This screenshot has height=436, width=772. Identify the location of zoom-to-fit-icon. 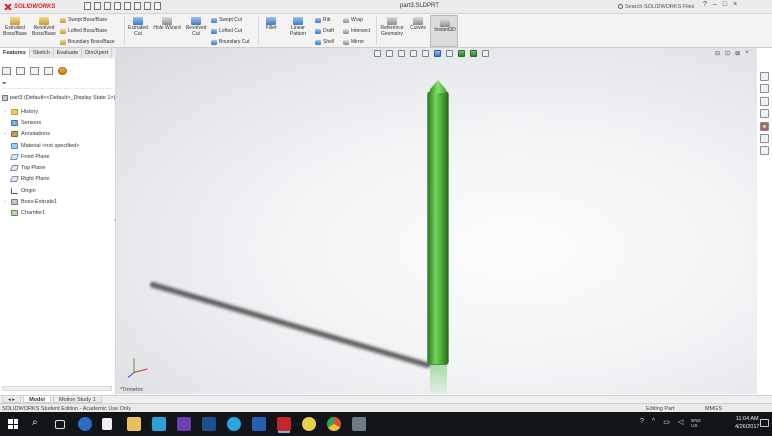
(377, 53).